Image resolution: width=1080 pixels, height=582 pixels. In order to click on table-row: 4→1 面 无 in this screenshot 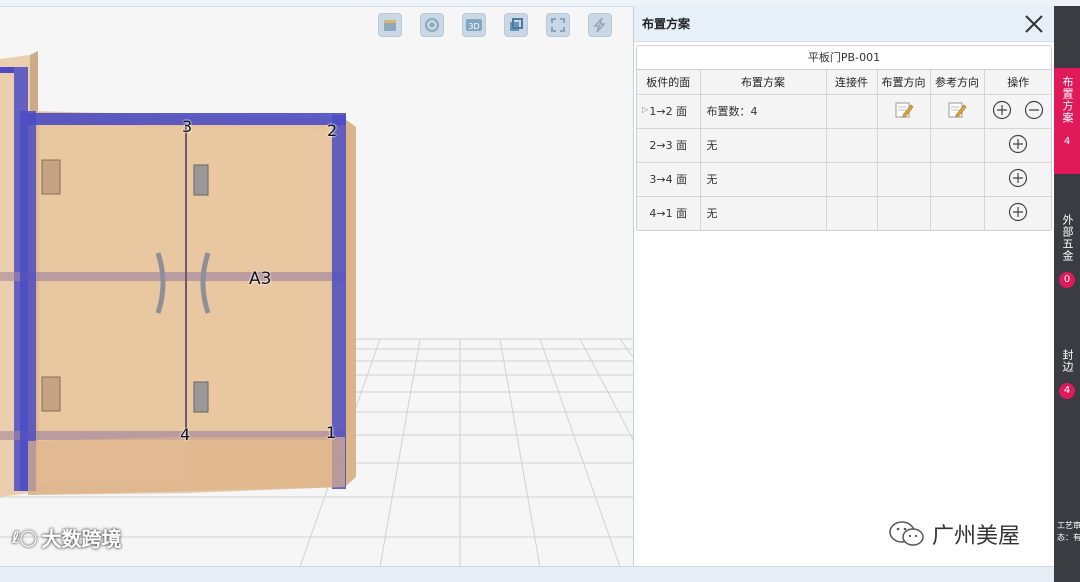, I will do `click(844, 213)`.